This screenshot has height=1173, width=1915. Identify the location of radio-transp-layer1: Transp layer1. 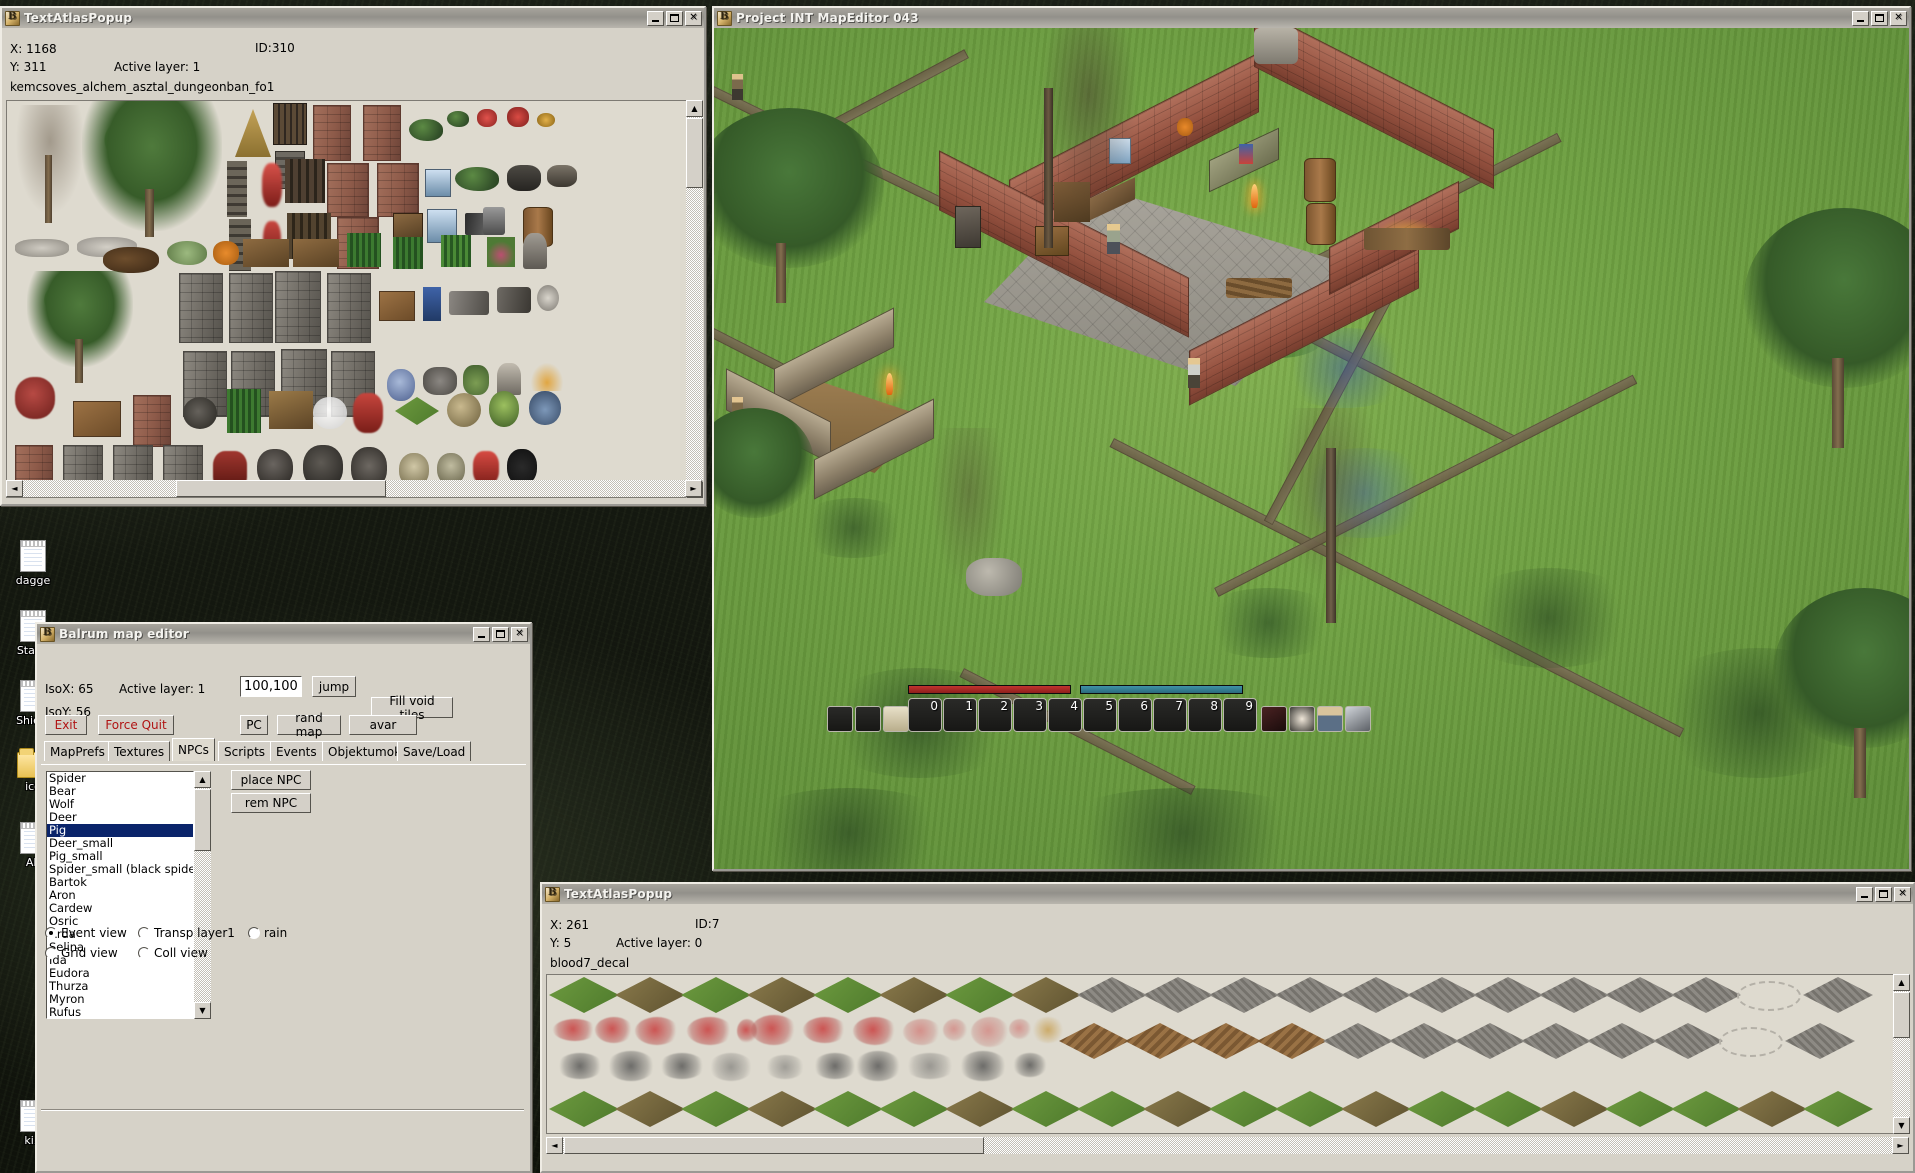
(186, 933).